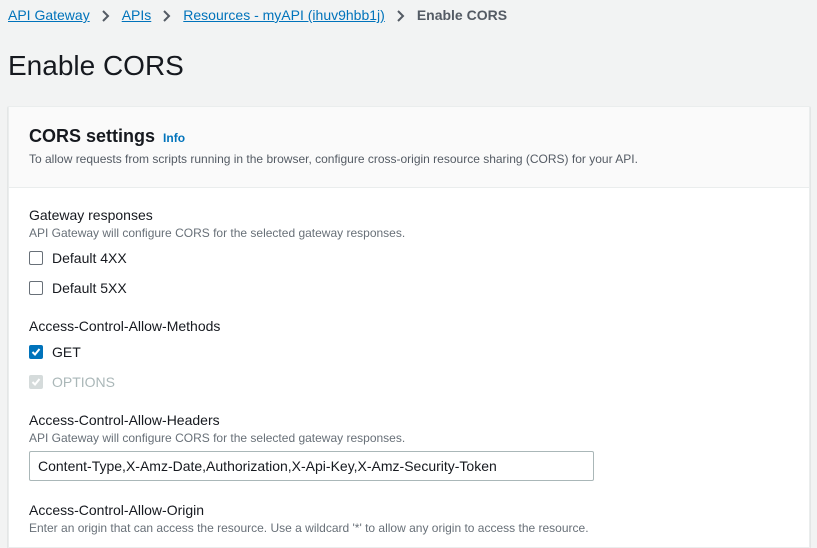  Describe the element at coordinates (84, 382) in the screenshot. I see `checkbox-label: OPTIONS` at that location.